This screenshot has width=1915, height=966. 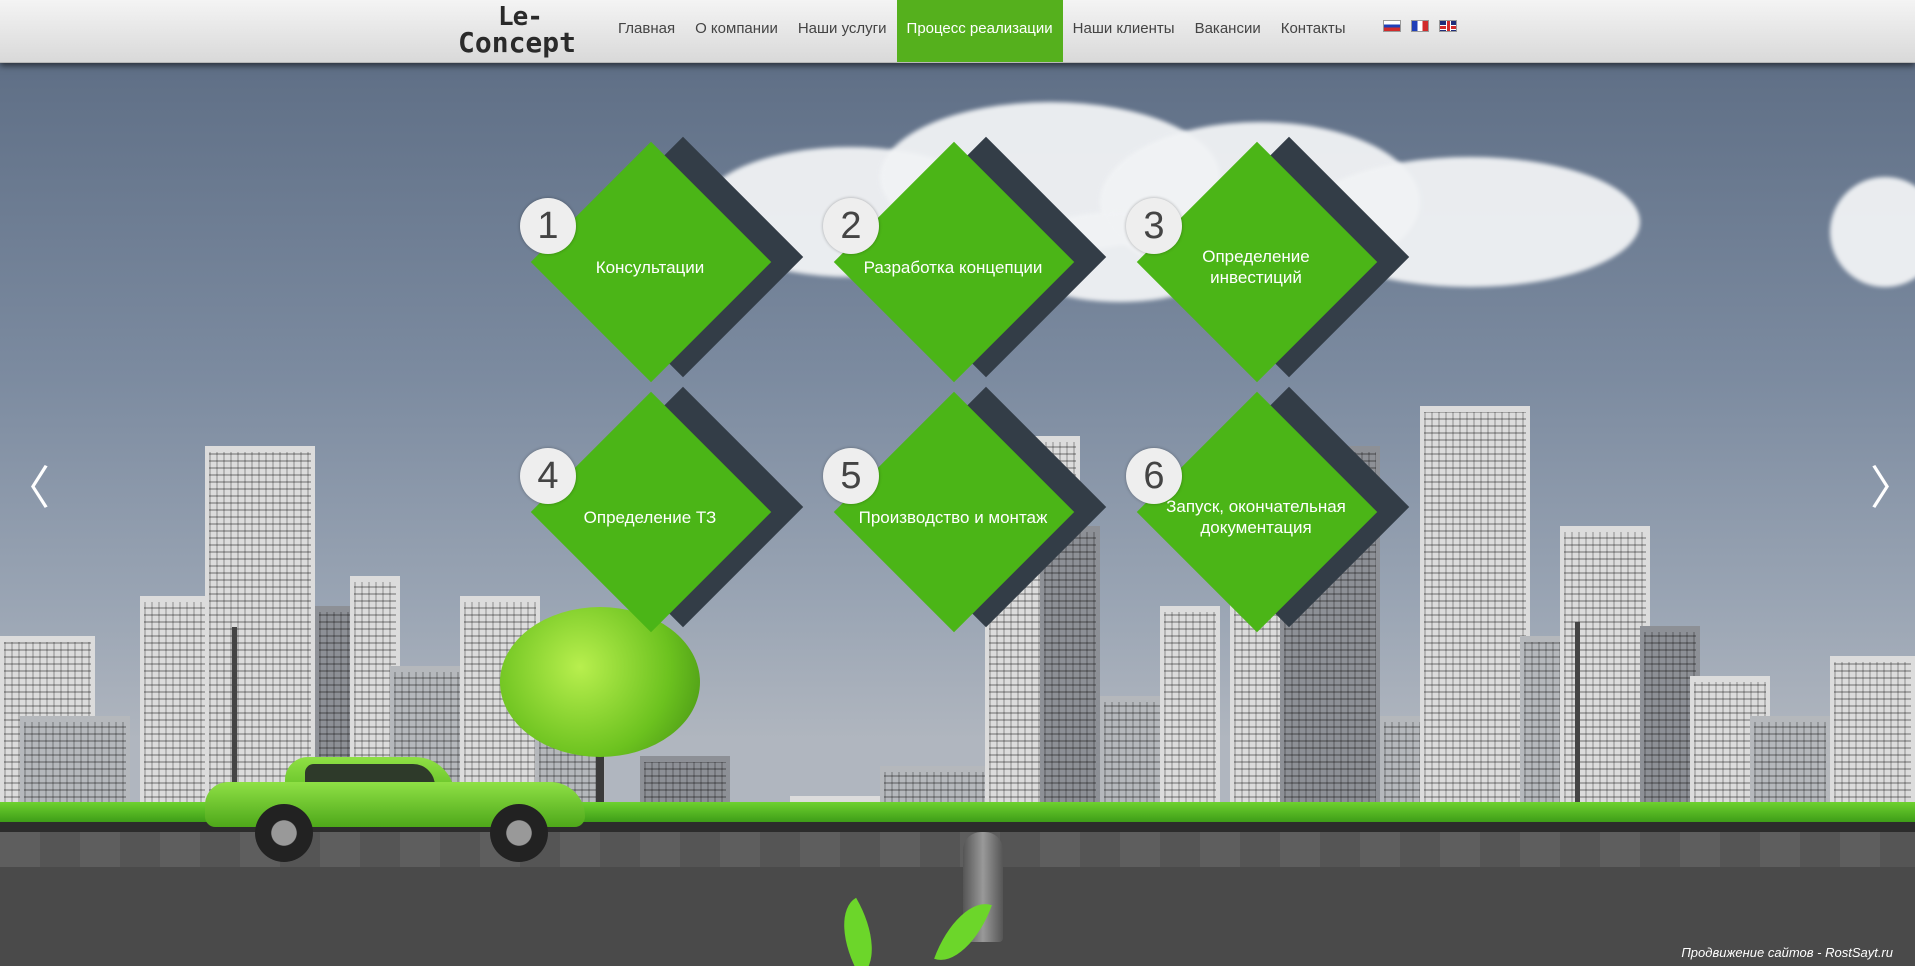 What do you see at coordinates (548, 476) in the screenshot?
I see `step-number: 4` at bounding box center [548, 476].